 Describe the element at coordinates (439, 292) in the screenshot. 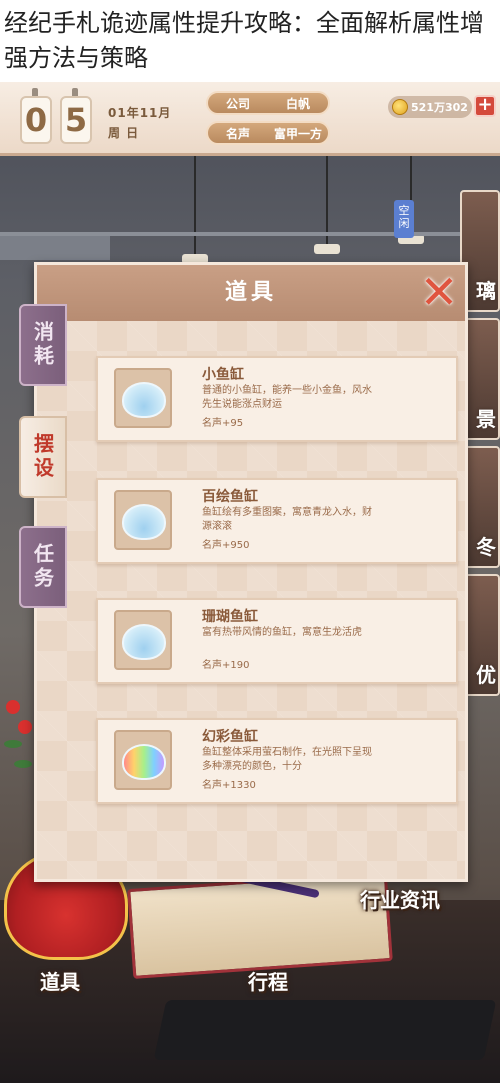

I see `close-button: ✕` at that location.